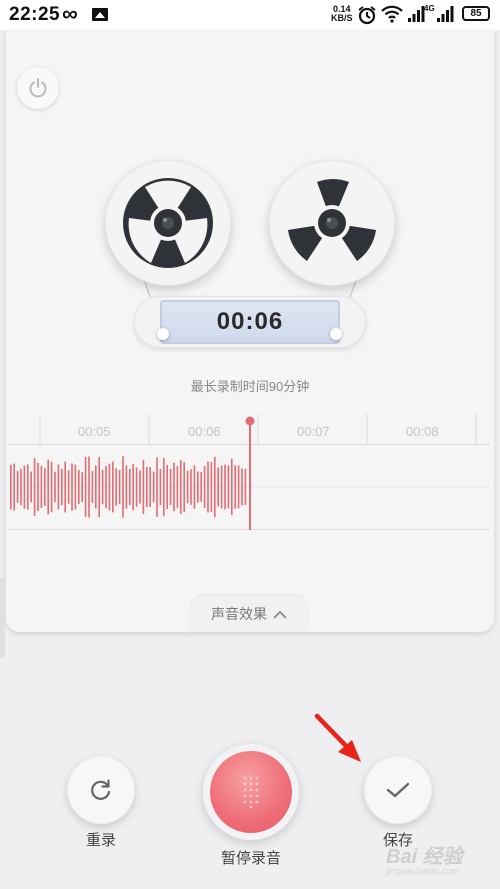 This screenshot has height=889, width=500. Describe the element at coordinates (250, 421) in the screenshot. I see `playhead-knob` at that location.